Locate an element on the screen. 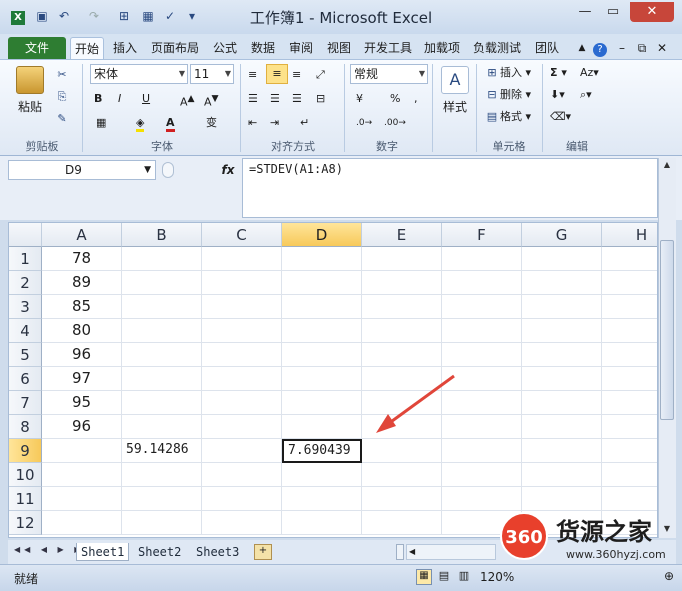  watermark-url: www.360hyzj.com is located at coordinates (616, 554).